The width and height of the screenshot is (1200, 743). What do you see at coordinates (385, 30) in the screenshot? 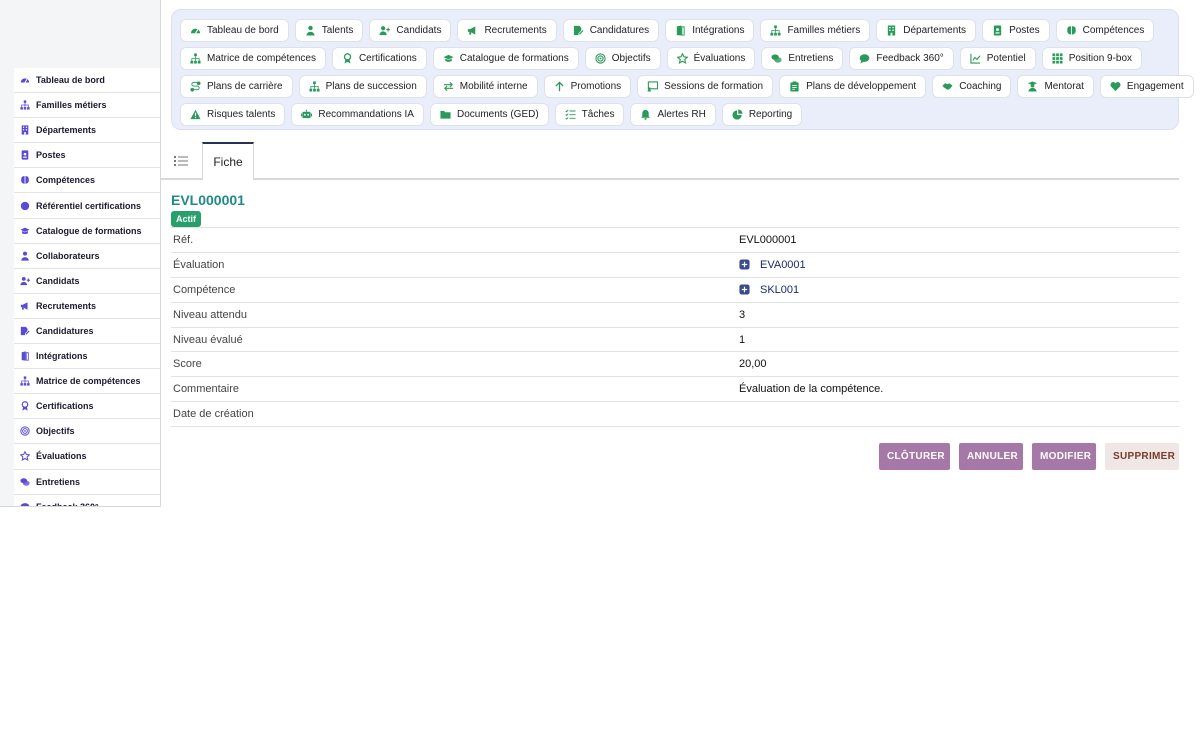
I see `user-plus-icon` at bounding box center [385, 30].